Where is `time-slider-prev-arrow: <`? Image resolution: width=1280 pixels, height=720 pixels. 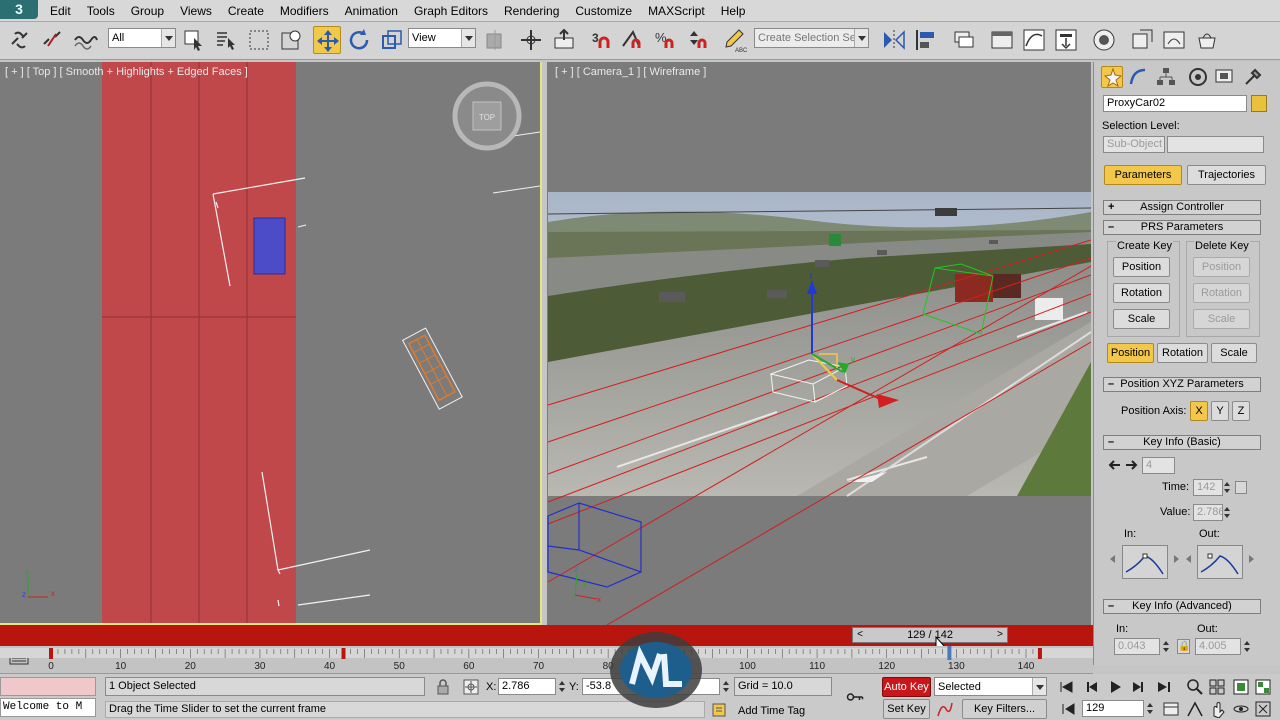 time-slider-prev-arrow: < is located at coordinates (860, 635).